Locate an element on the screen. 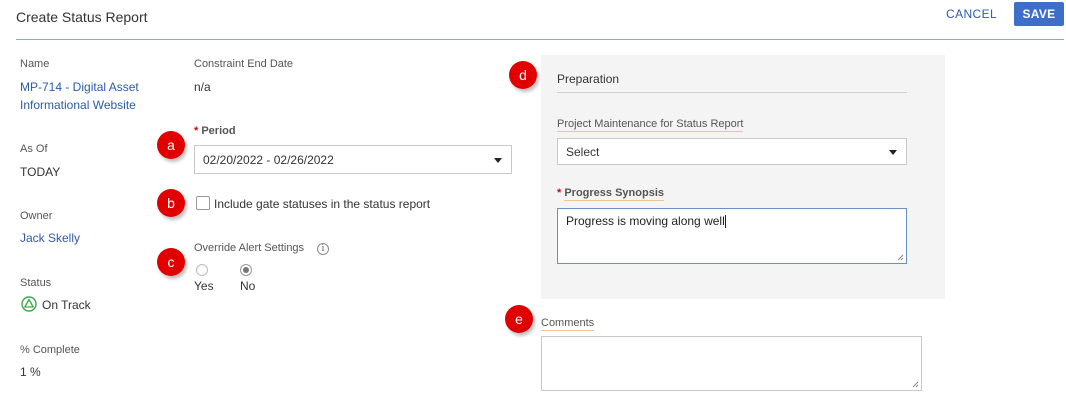 The image size is (1066, 399). preparation-title: Preparation is located at coordinates (588, 79).